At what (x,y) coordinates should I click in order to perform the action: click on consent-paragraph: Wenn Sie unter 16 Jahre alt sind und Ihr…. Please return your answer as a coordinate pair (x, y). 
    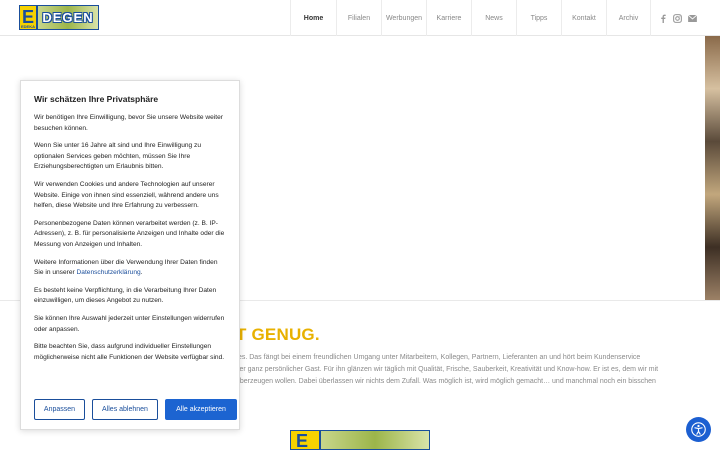
    Looking at the image, I should click on (118, 156).